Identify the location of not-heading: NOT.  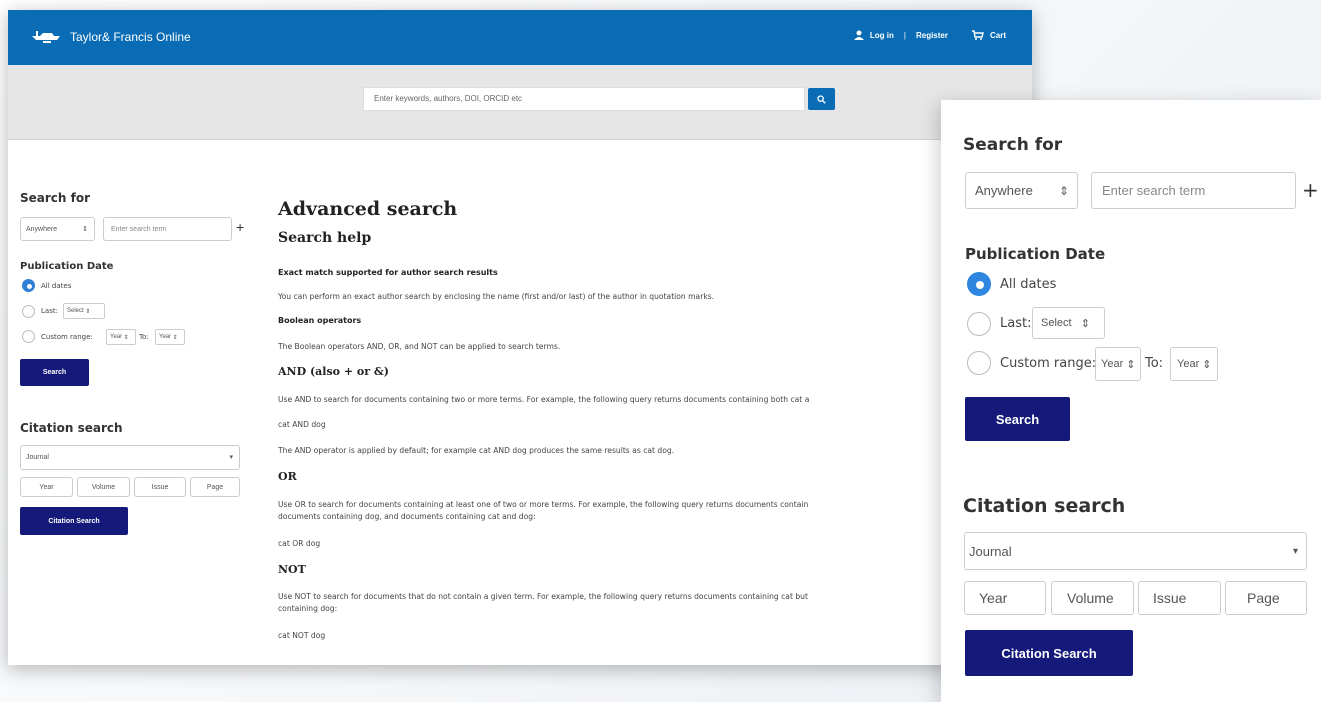
(292, 569).